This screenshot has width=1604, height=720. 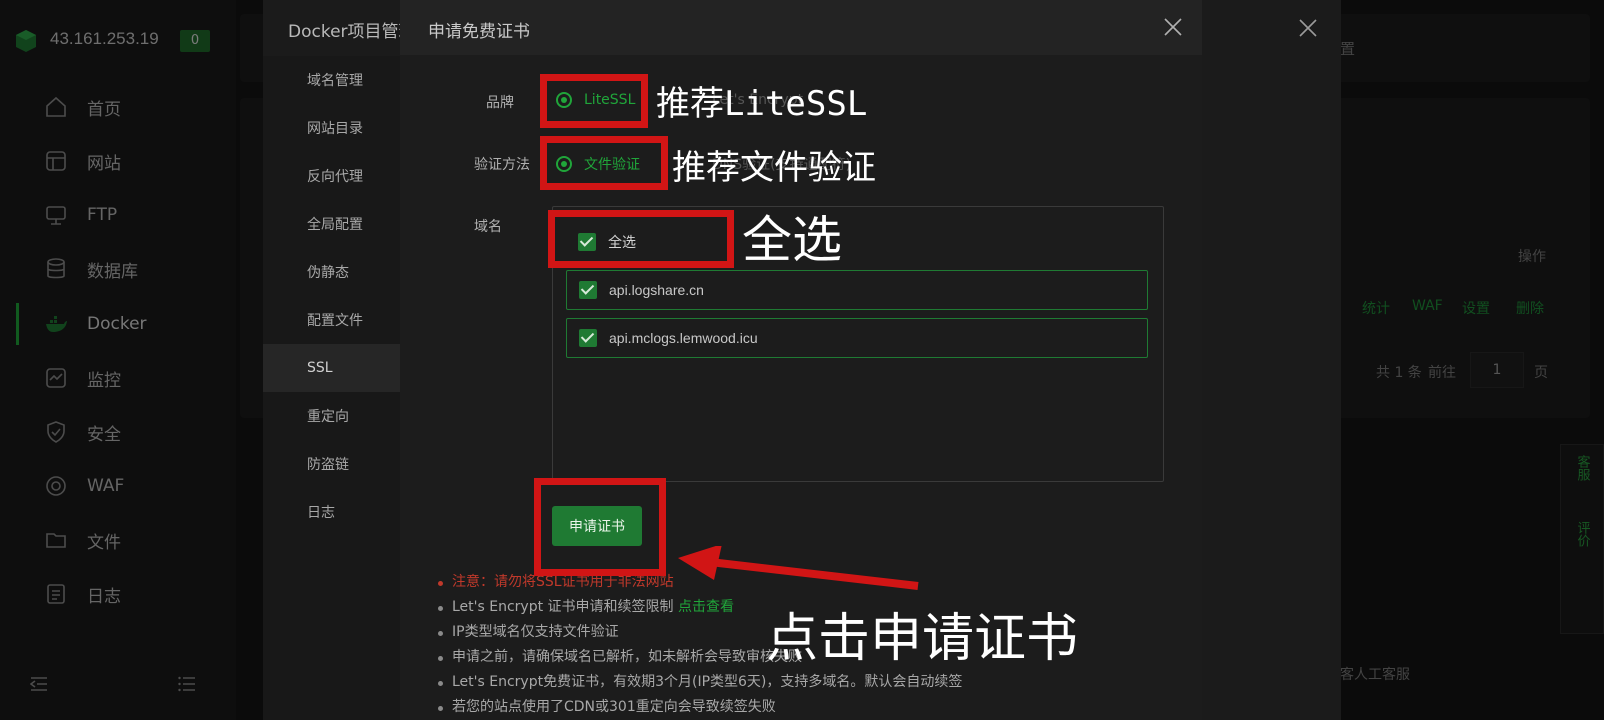 What do you see at coordinates (774, 168) in the screenshot?
I see `annotation-verify-text: 推荐文件验证` at bounding box center [774, 168].